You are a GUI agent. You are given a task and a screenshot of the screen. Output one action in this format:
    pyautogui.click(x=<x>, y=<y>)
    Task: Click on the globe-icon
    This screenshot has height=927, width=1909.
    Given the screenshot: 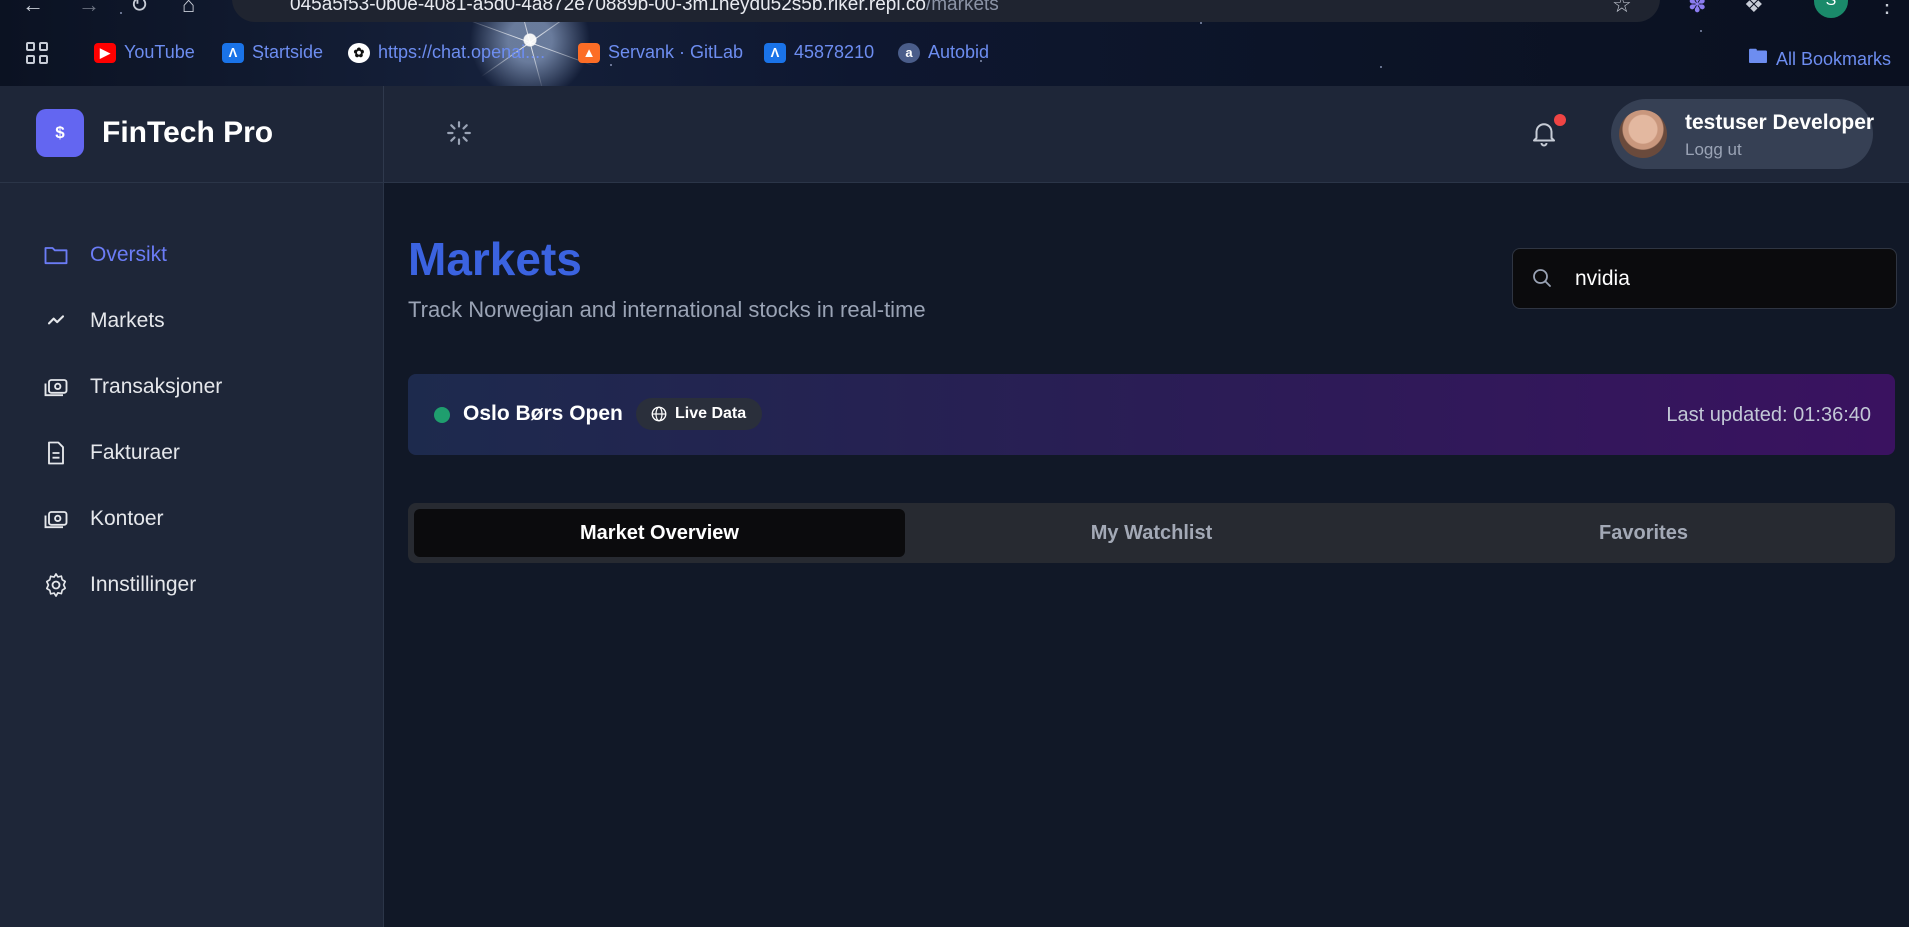 What is the action you would take?
    pyautogui.click(x=659, y=414)
    